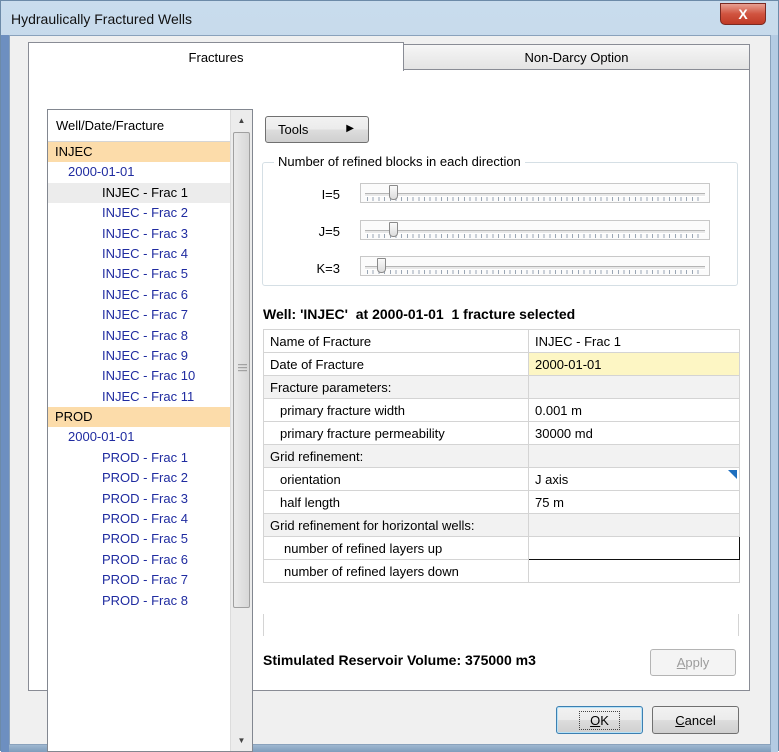  Describe the element at coordinates (139, 560) in the screenshot. I see `tree-fracture-item: PROD - Frac 6` at that location.